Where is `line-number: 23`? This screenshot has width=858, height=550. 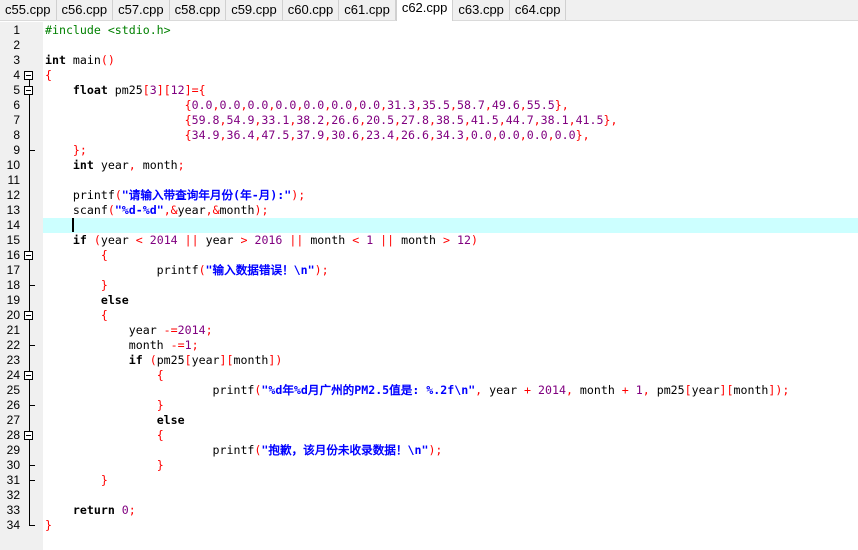
line-number: 23 is located at coordinates (13, 360).